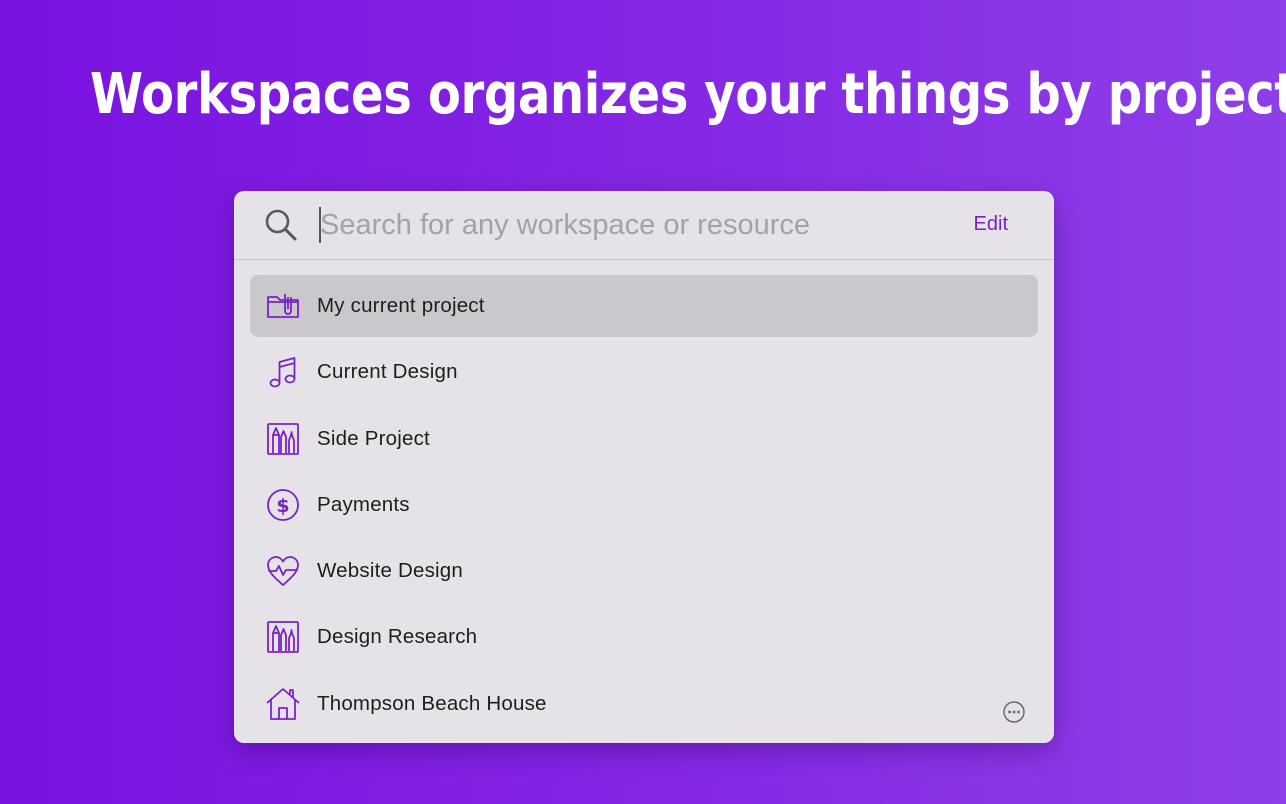 This screenshot has width=1286, height=804. Describe the element at coordinates (283, 571) in the screenshot. I see `heart-pulse-icon` at that location.